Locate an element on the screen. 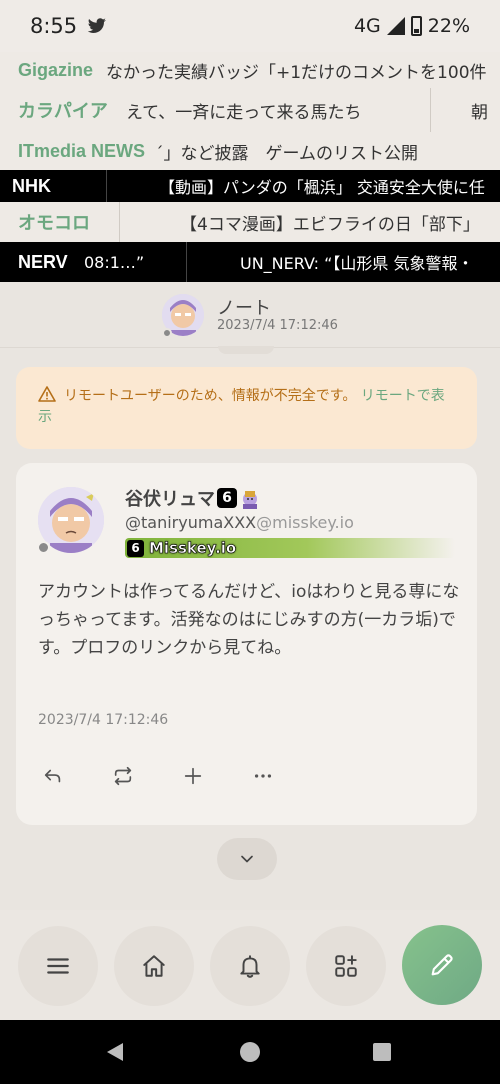  recents-square-icon is located at coordinates (382, 1052).